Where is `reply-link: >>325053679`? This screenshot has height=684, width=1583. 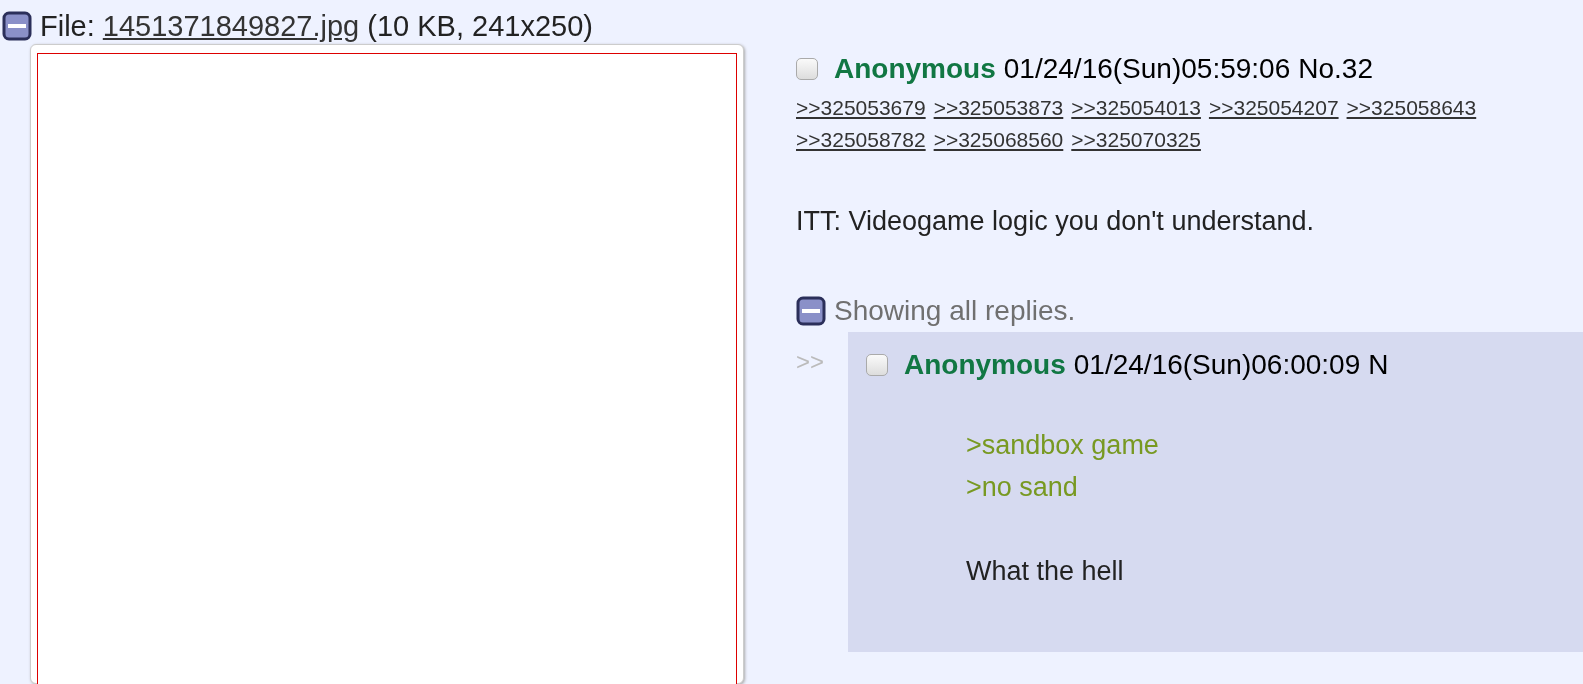 reply-link: >>325053679 is located at coordinates (861, 108).